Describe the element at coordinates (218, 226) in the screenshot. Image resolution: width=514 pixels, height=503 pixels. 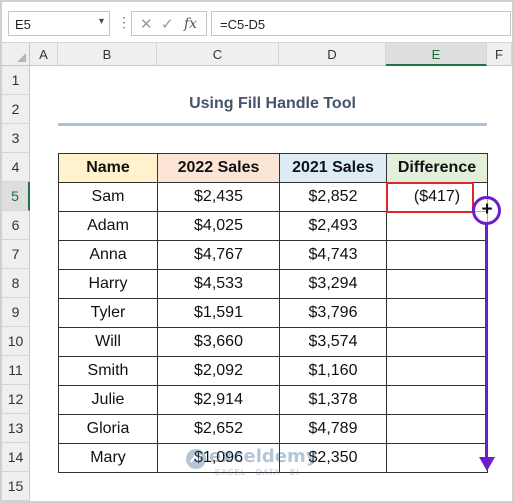
I see `sales-2022-cell: $4,025` at that location.